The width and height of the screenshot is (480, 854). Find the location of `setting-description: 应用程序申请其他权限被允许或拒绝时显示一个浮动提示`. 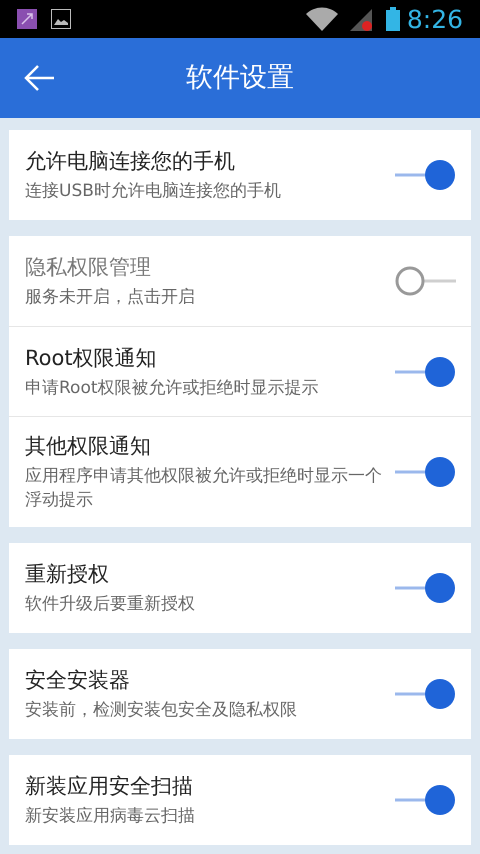

setting-description: 应用程序申请其他权限被允许或拒绝时显示一个浮动提示 is located at coordinates (204, 488).